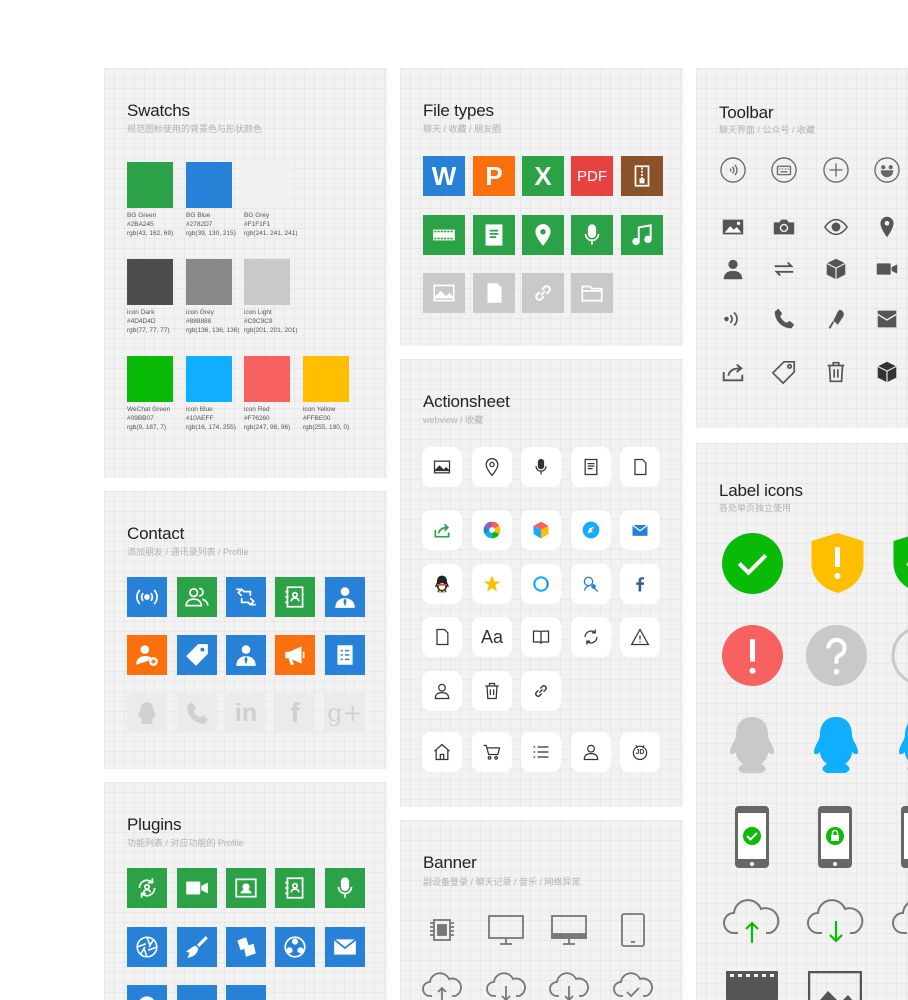 The height and width of the screenshot is (1000, 908). Describe the element at coordinates (591, 637) in the screenshot. I see `refresh-action-icon` at that location.